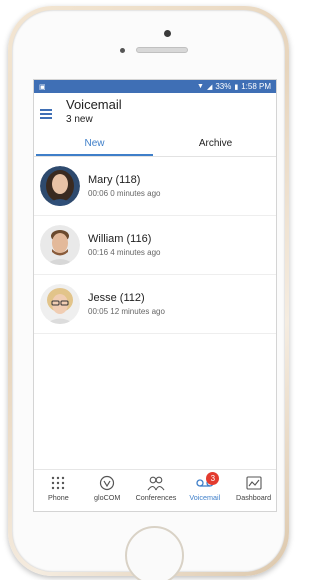 Image resolution: width=320 pixels, height=580 pixels. I want to click on nav-conferences: Conferences, so click(156, 490).